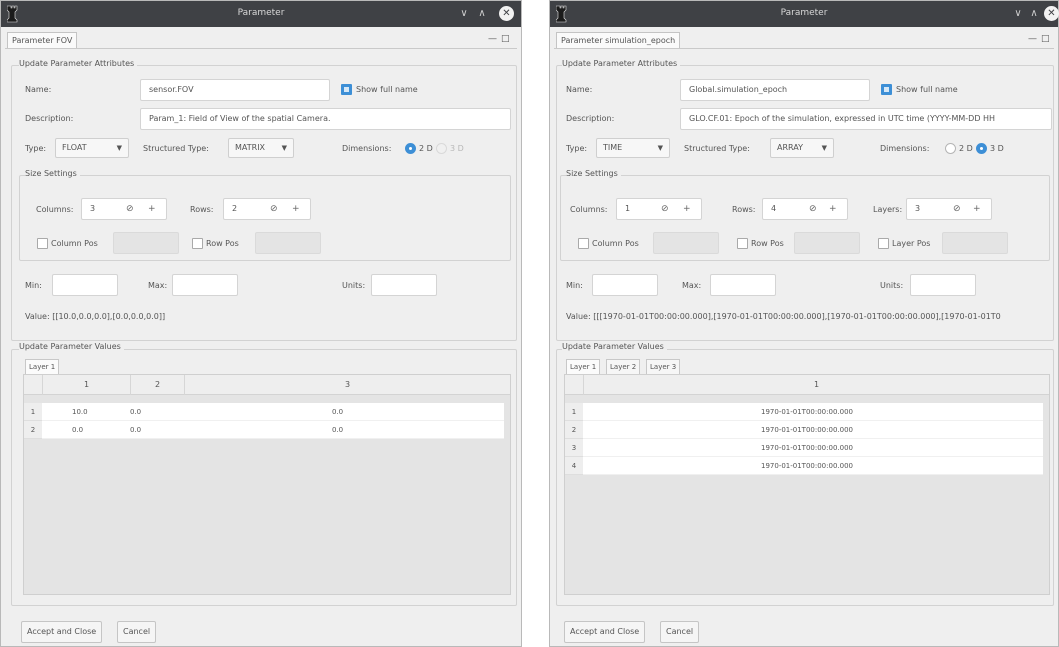 The height and width of the screenshot is (647, 1059). Describe the element at coordinates (42, 40) in the screenshot. I see `document-tab: Parameter FOV` at that location.